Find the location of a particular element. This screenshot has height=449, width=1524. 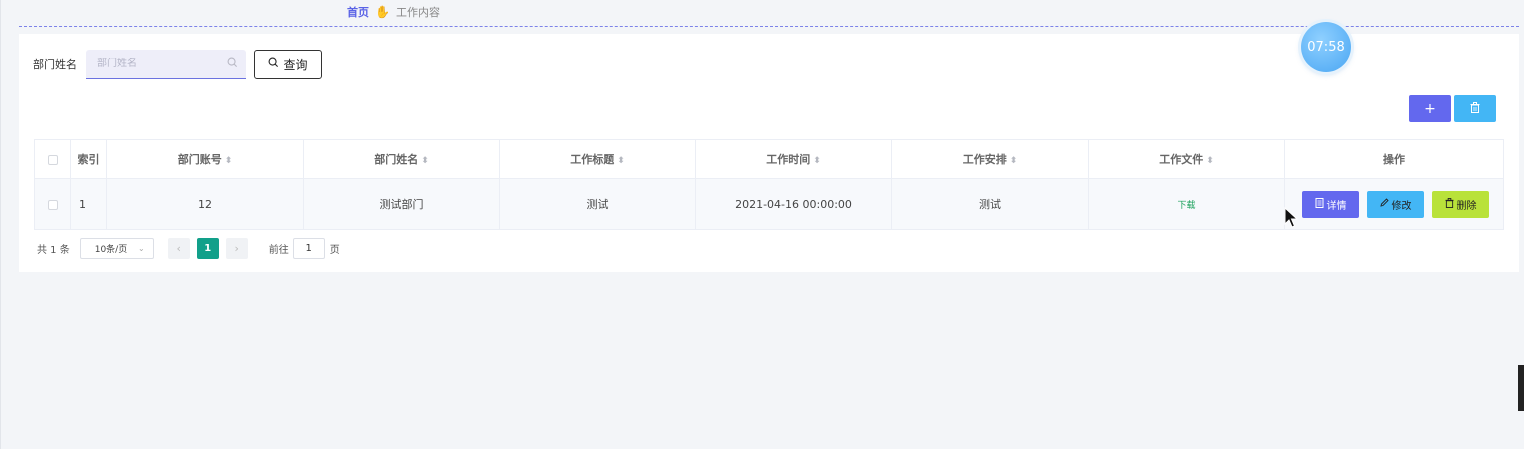

column-header-dept-name: 部门姓名 ⬍ is located at coordinates (401, 159).